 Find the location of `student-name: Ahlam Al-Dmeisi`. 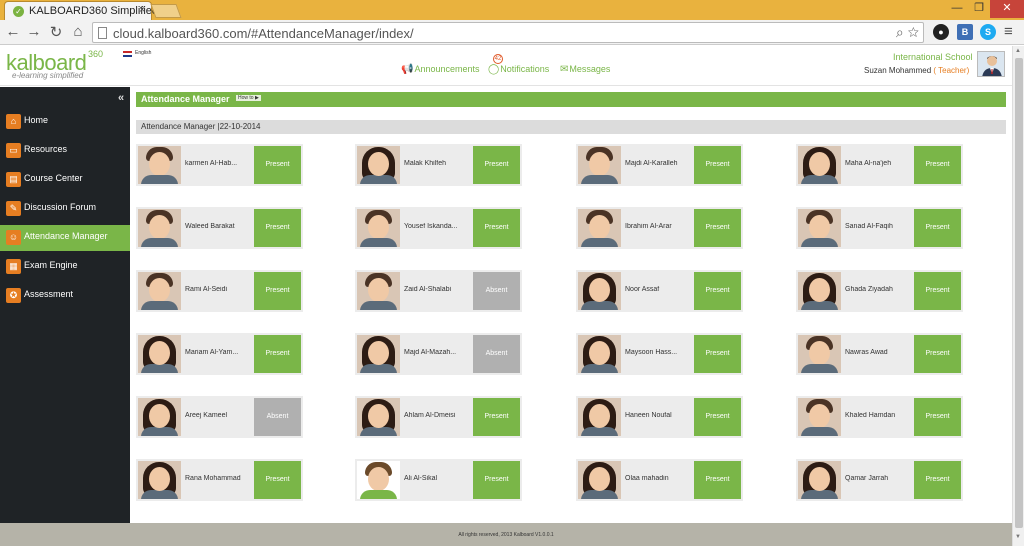

student-name: Ahlam Al-Dmeisi is located at coordinates (430, 415).